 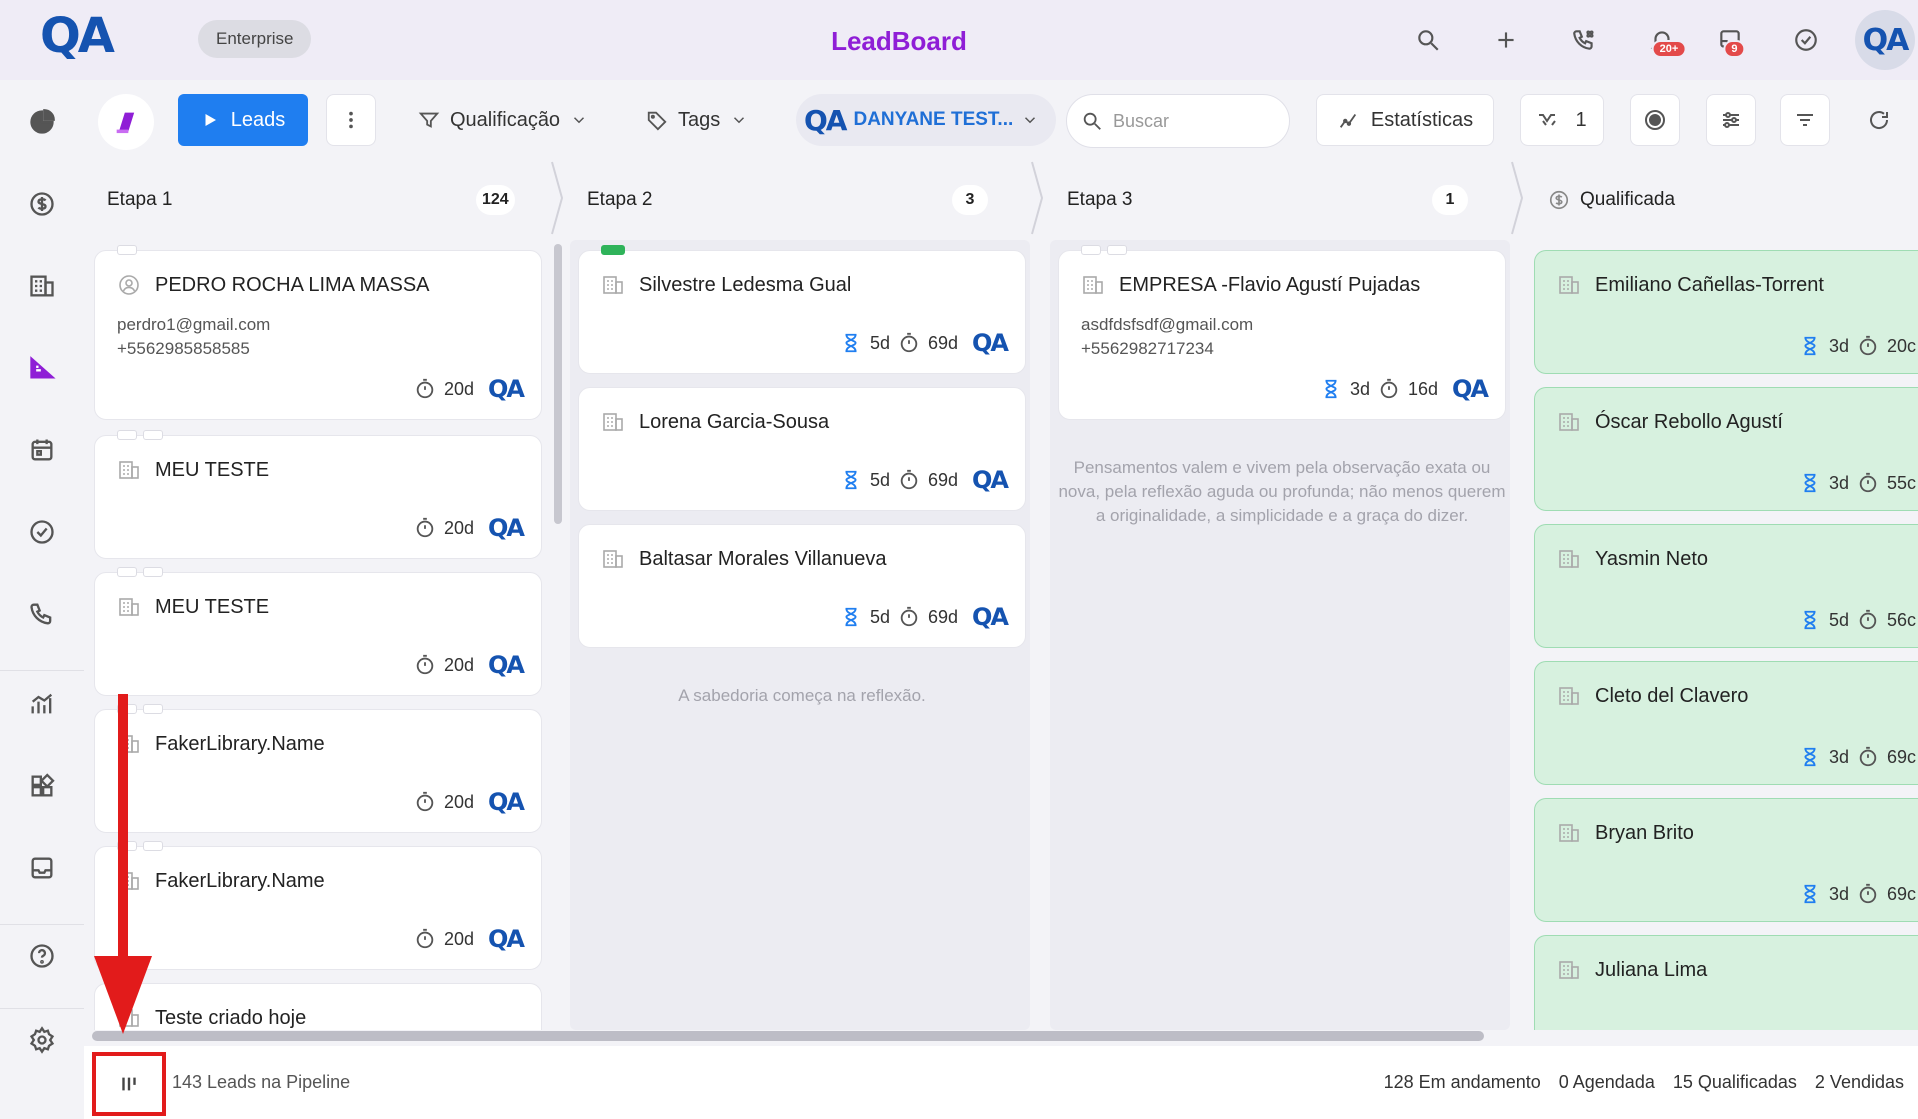 What do you see at coordinates (42, 956) in the screenshot?
I see `help-icon` at bounding box center [42, 956].